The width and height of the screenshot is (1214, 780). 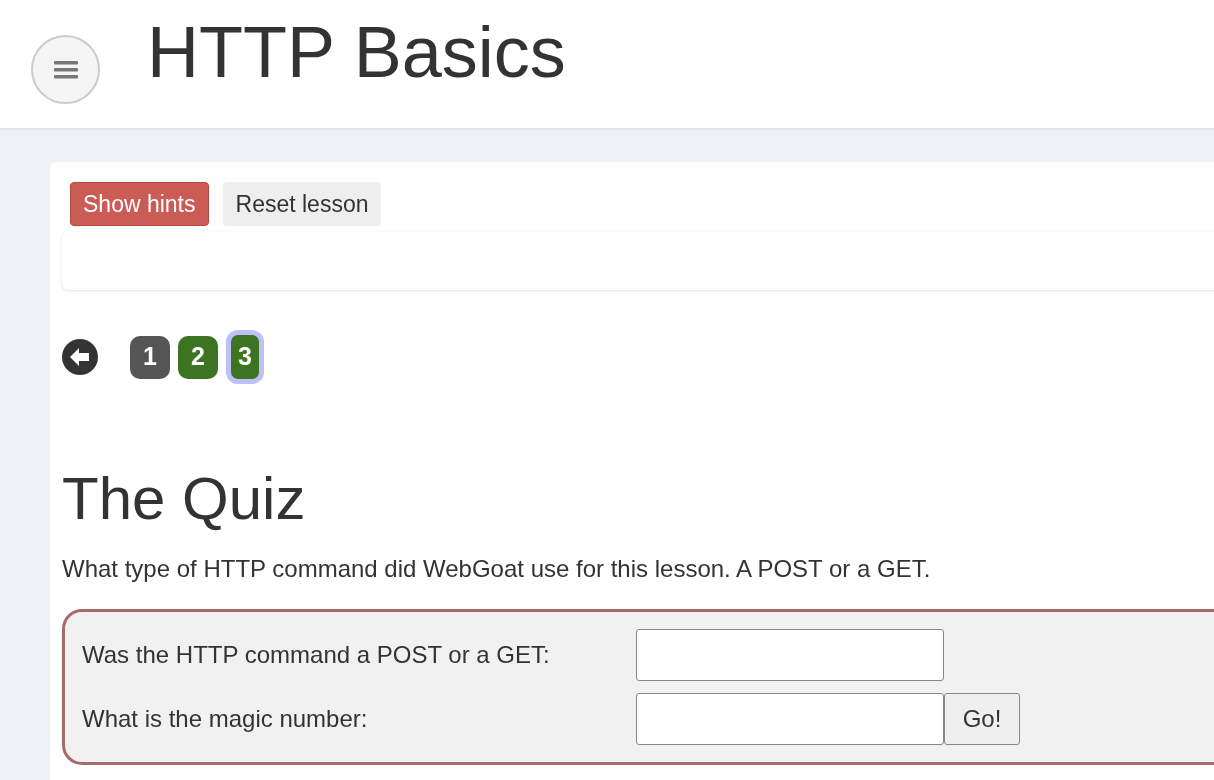 What do you see at coordinates (356, 52) in the screenshot?
I see `page-title: HTTP Basics` at bounding box center [356, 52].